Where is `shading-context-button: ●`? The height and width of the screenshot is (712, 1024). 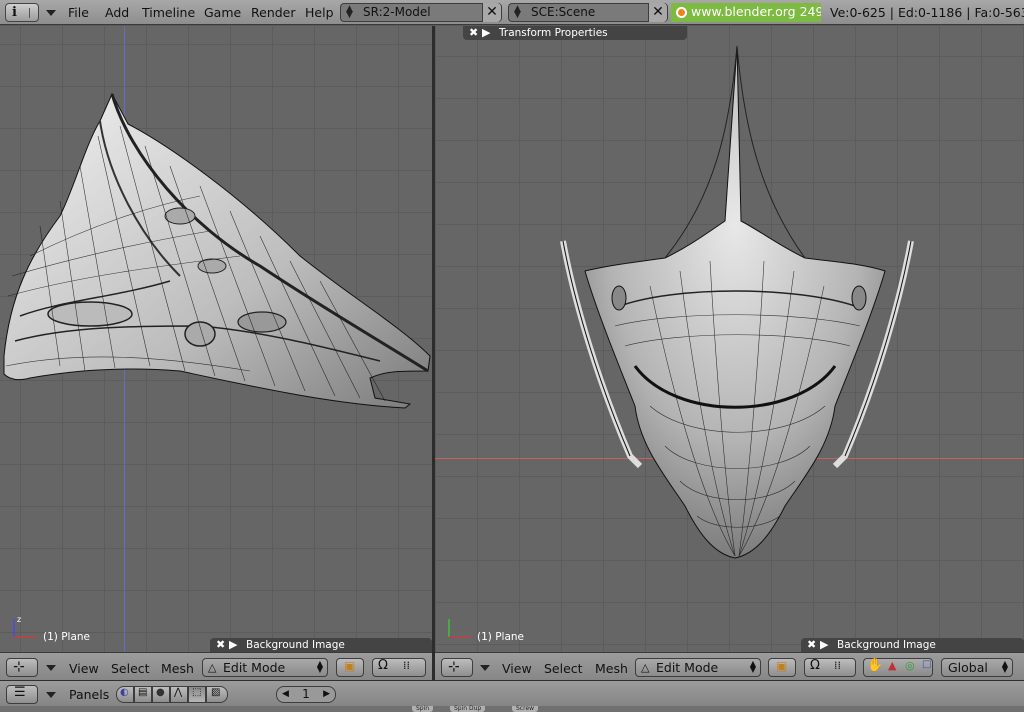 shading-context-button: ● is located at coordinates (161, 694).